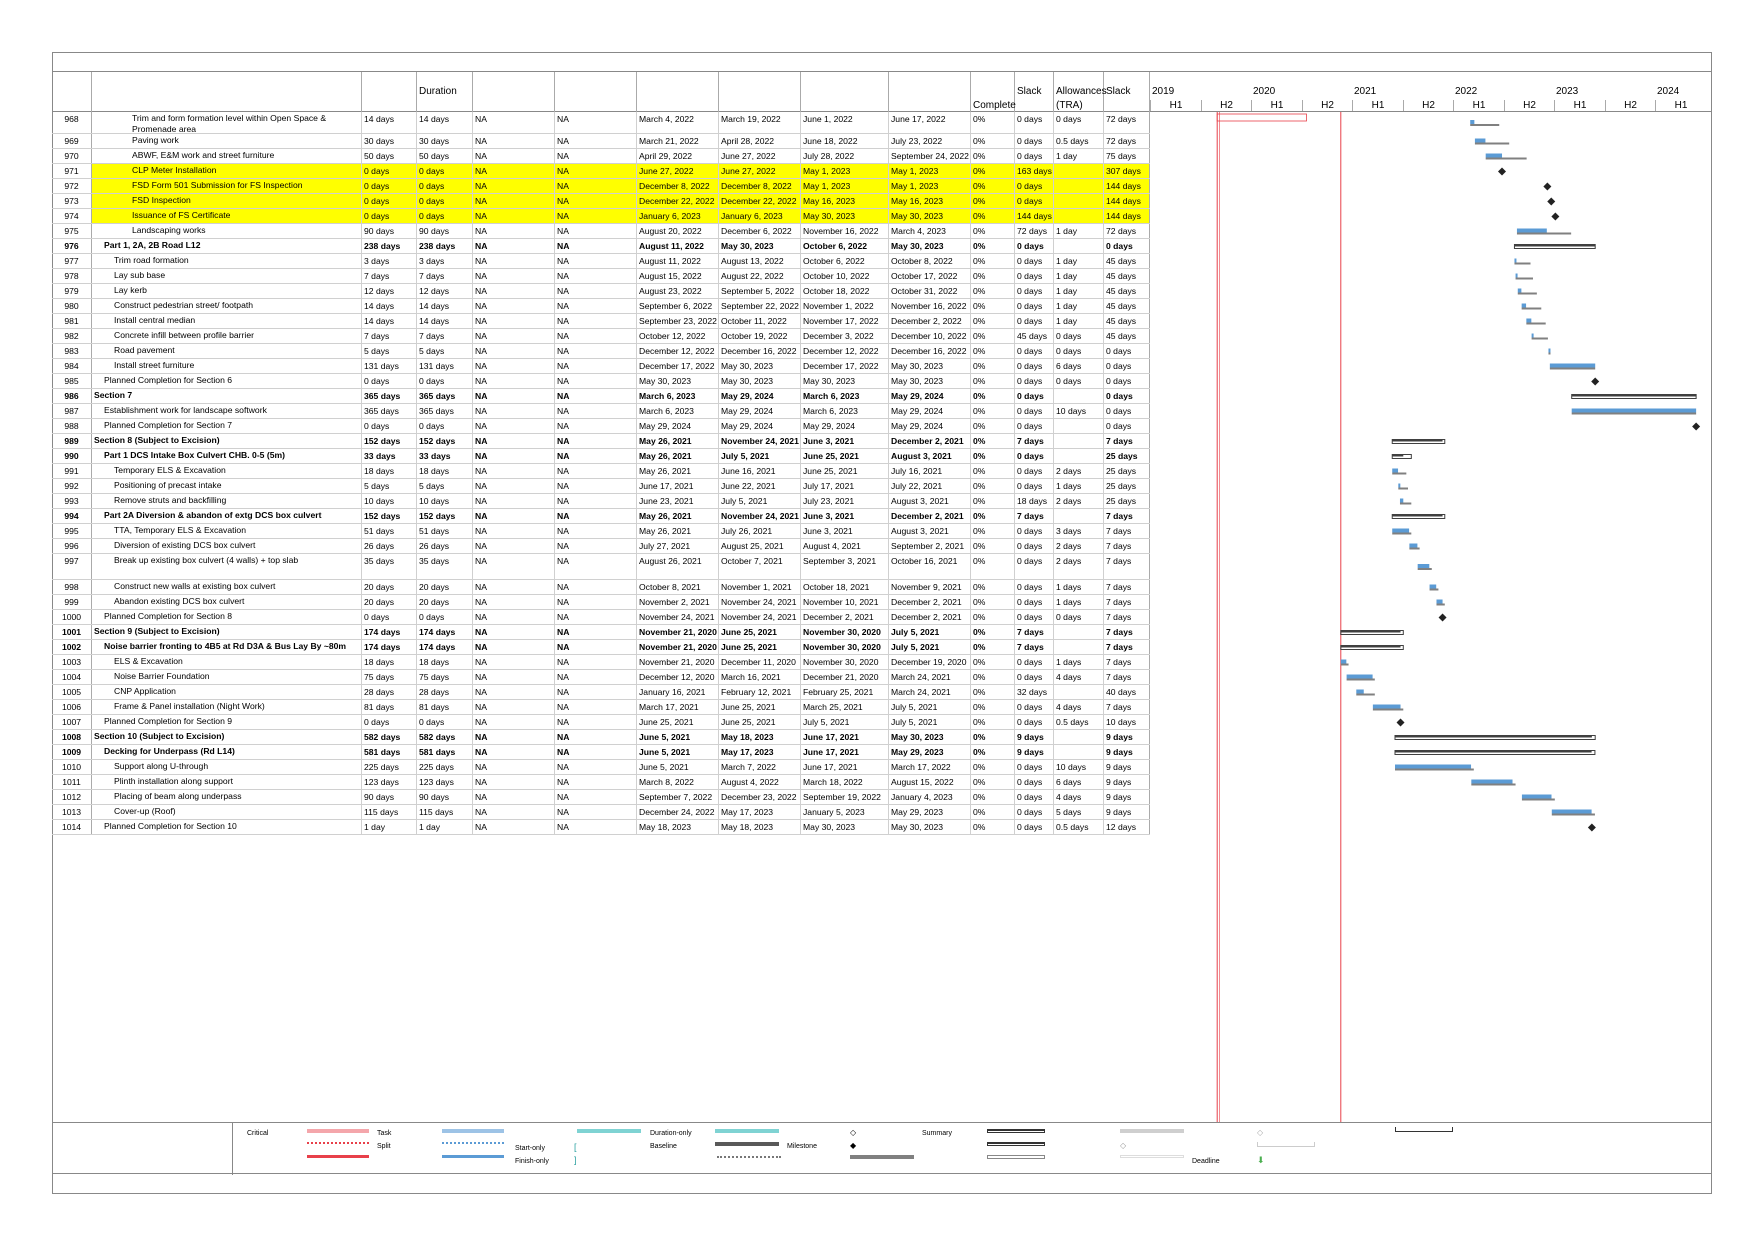  Describe the element at coordinates (445, 306) in the screenshot. I see `cell-d2: 14 days` at that location.